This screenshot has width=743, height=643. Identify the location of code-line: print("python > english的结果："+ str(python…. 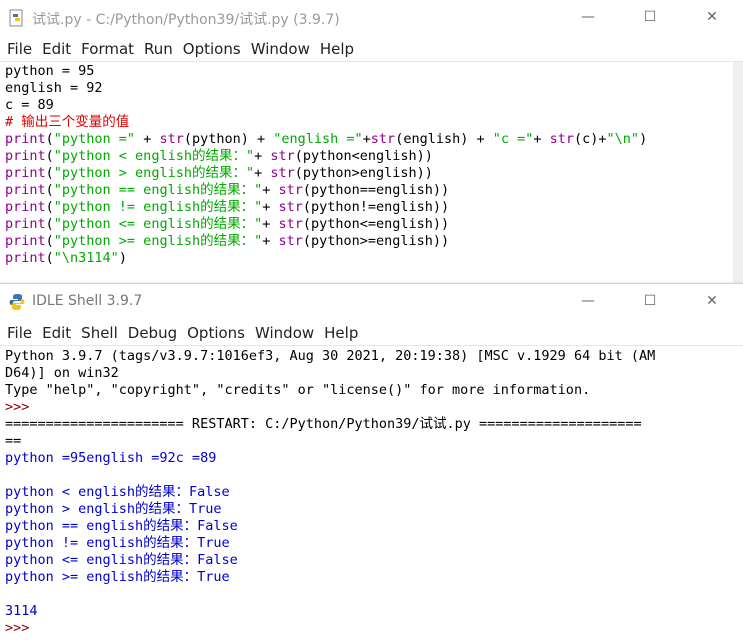
(374, 173).